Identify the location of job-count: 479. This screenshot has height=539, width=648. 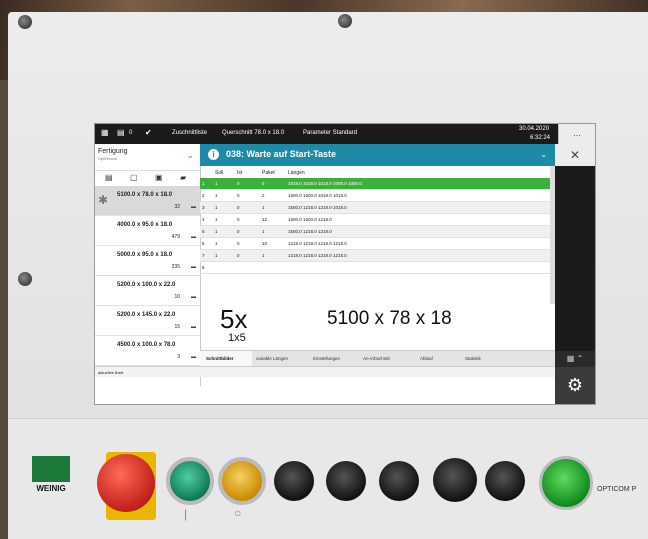
(175, 237).